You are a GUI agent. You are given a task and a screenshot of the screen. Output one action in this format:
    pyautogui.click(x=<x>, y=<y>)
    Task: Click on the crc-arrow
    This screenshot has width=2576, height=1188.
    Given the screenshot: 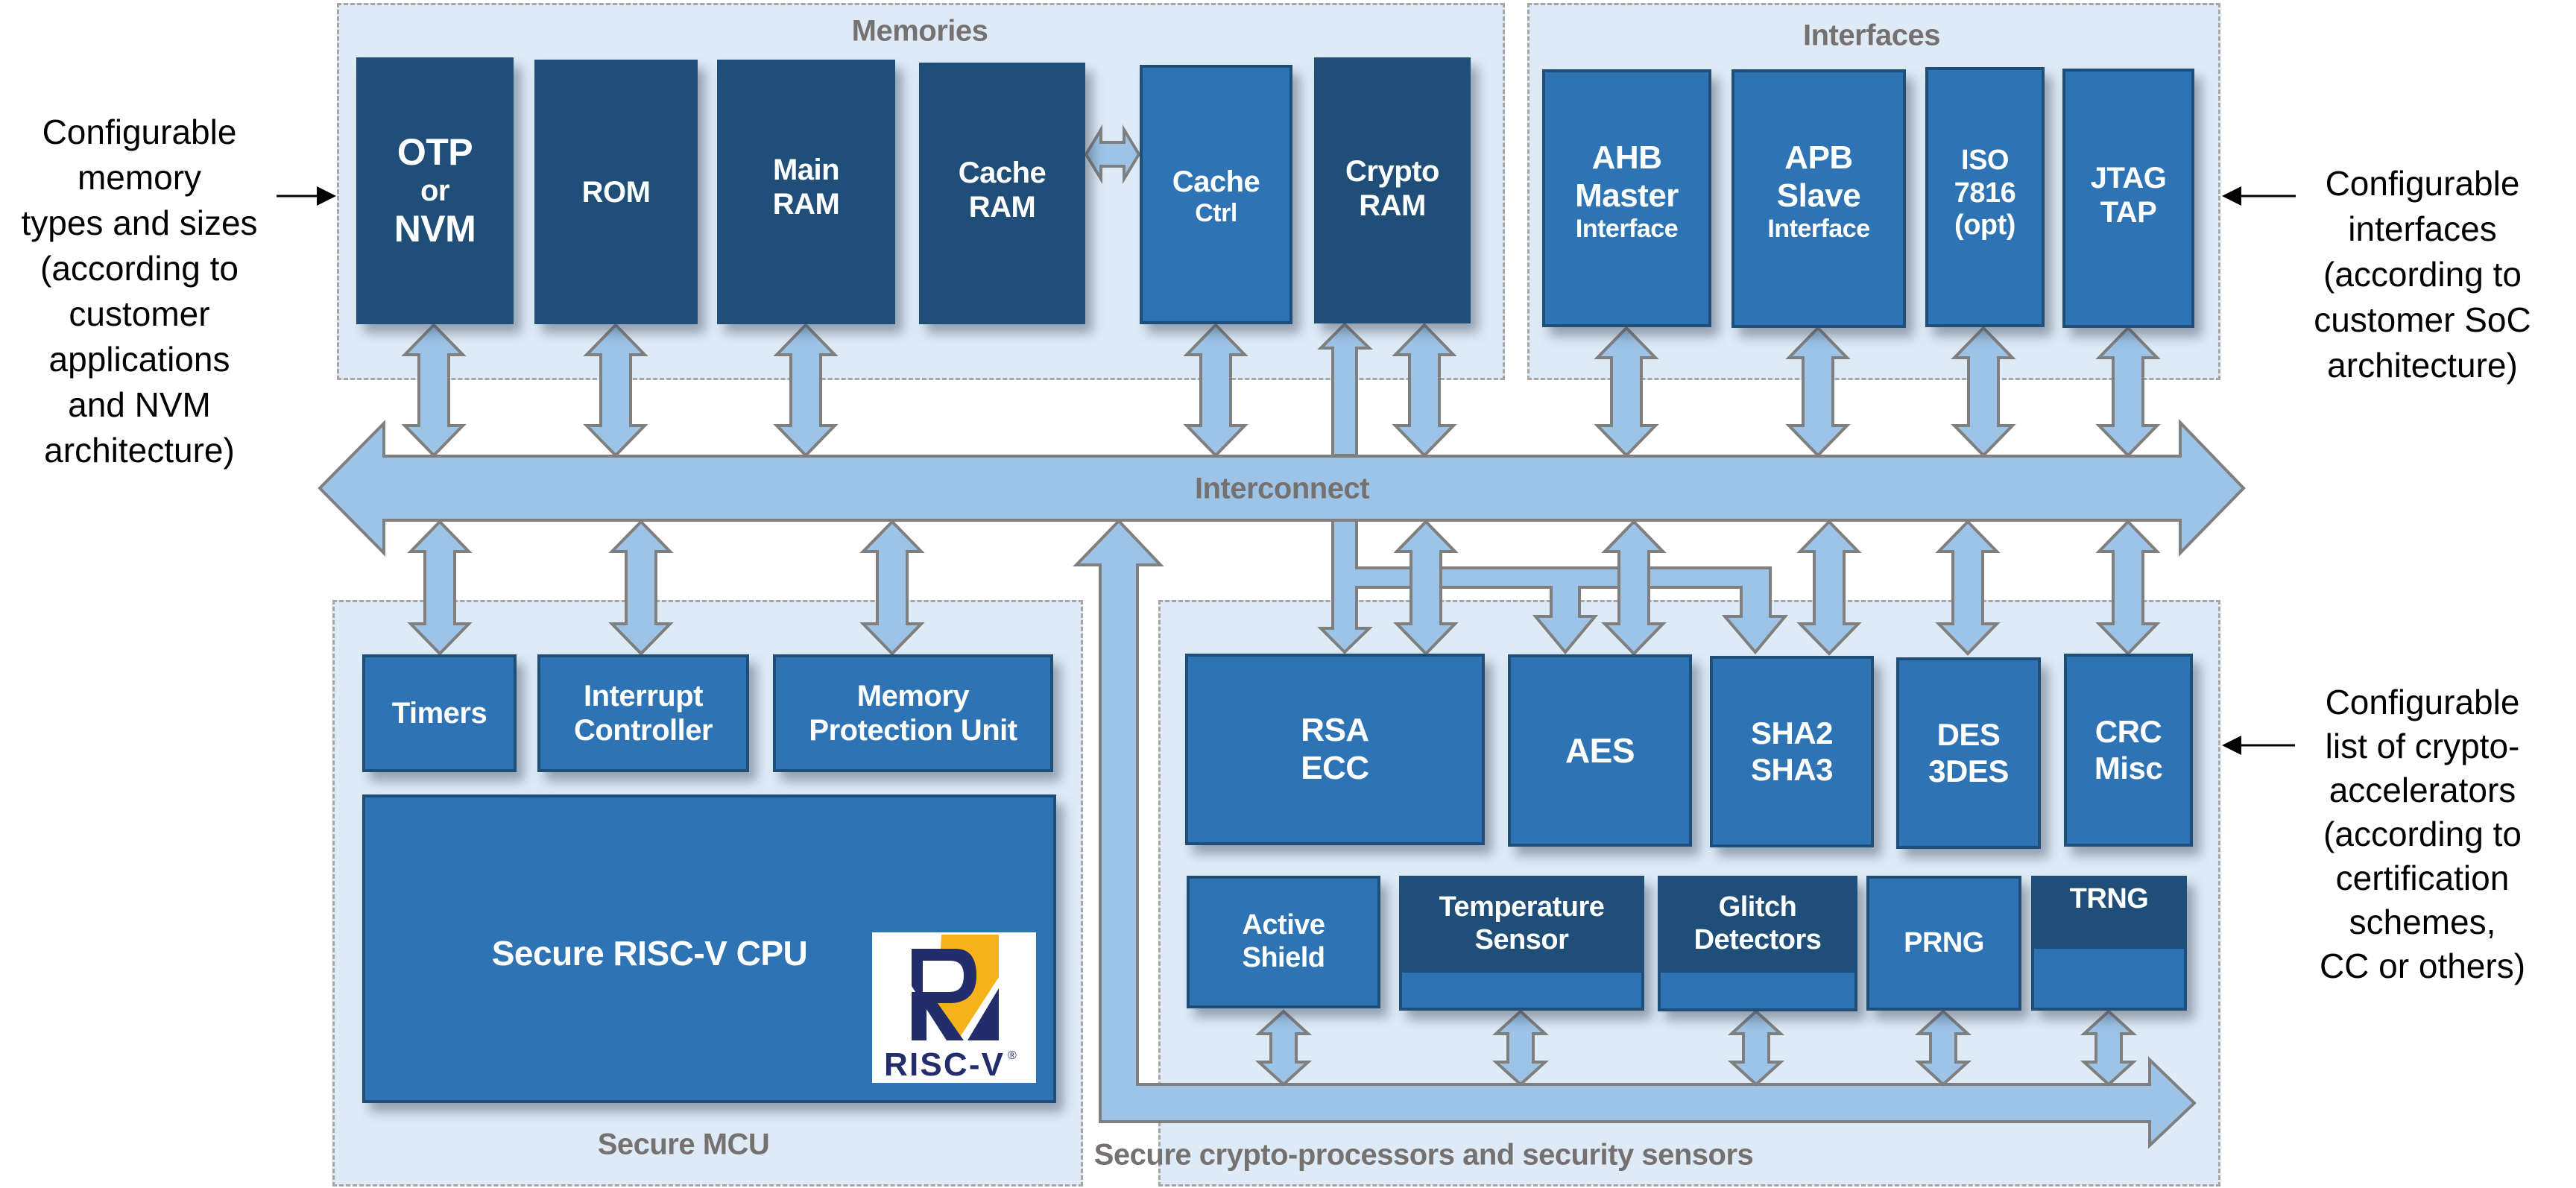 What is the action you would take?
    pyautogui.click(x=2128, y=587)
    